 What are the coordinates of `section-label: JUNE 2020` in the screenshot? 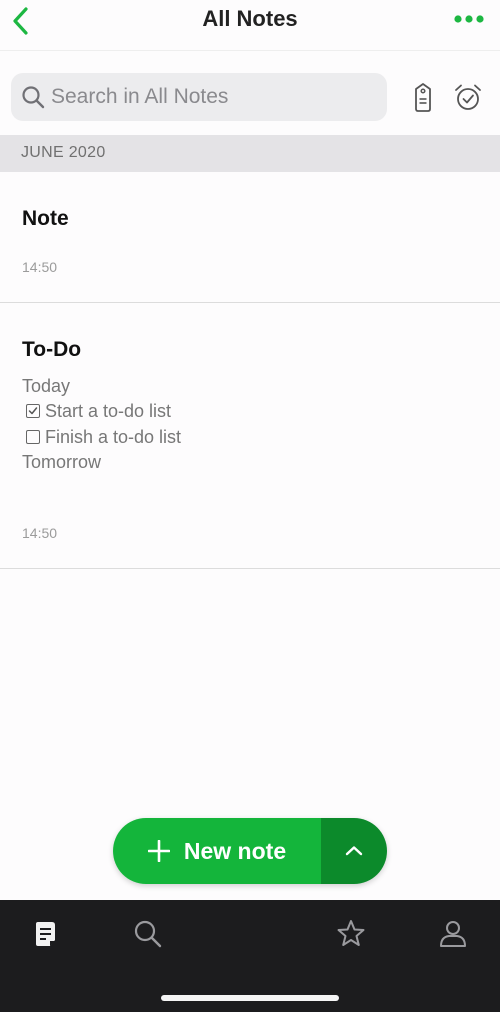 It's located at (63, 152).